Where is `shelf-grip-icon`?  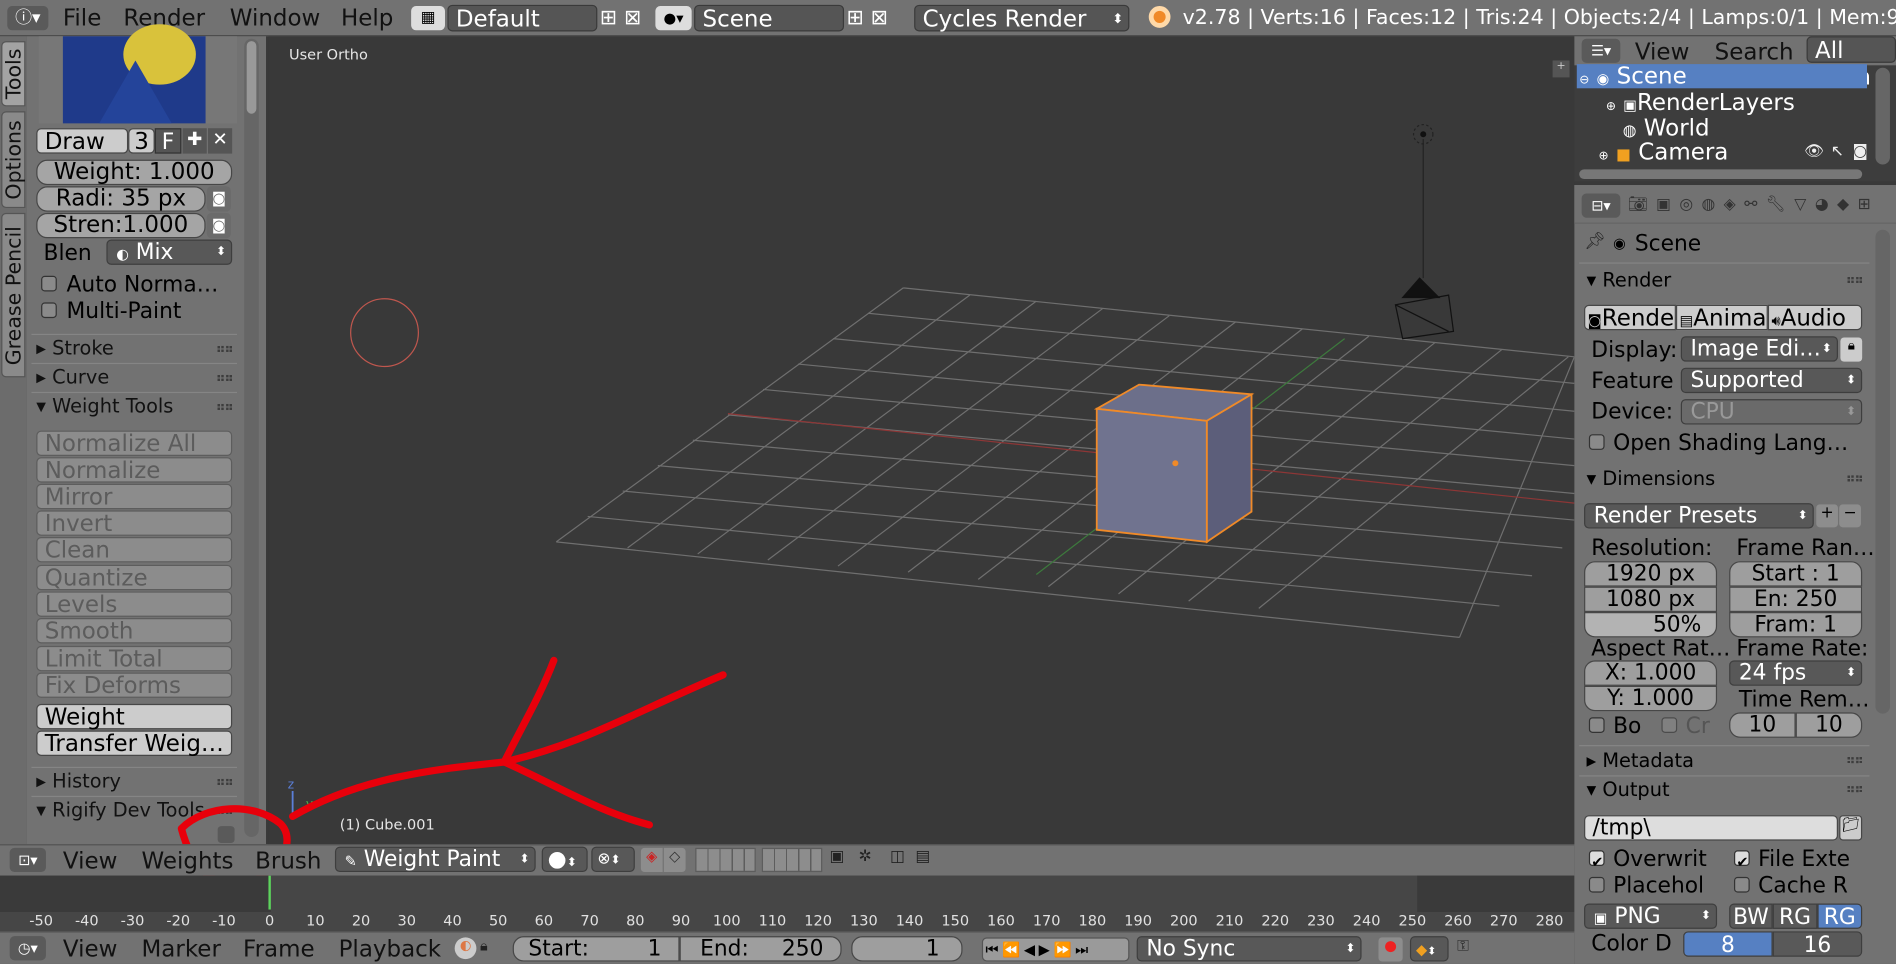
shelf-grip-icon is located at coordinates (226, 835).